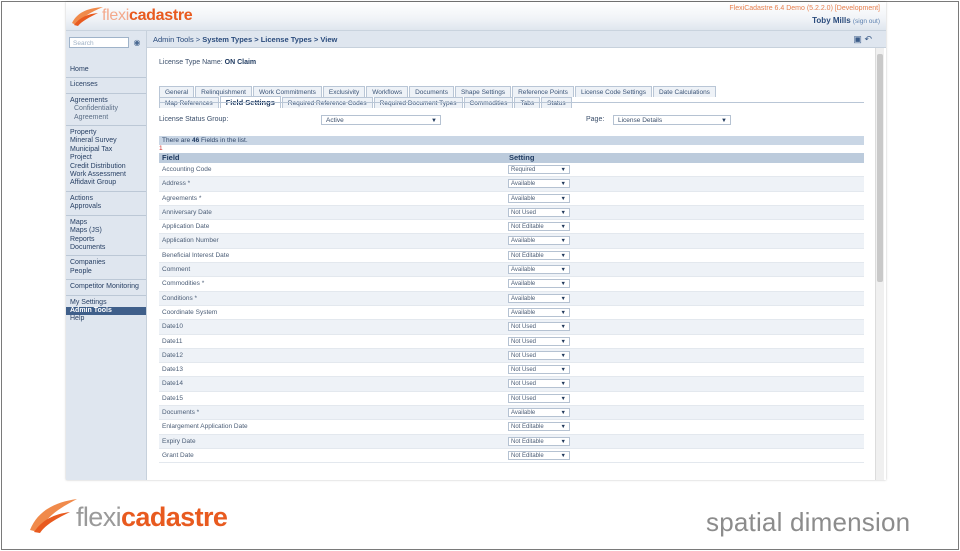 This screenshot has height=551, width=960. Describe the element at coordinates (880, 168) in the screenshot. I see `scrollbar-thumb` at that location.